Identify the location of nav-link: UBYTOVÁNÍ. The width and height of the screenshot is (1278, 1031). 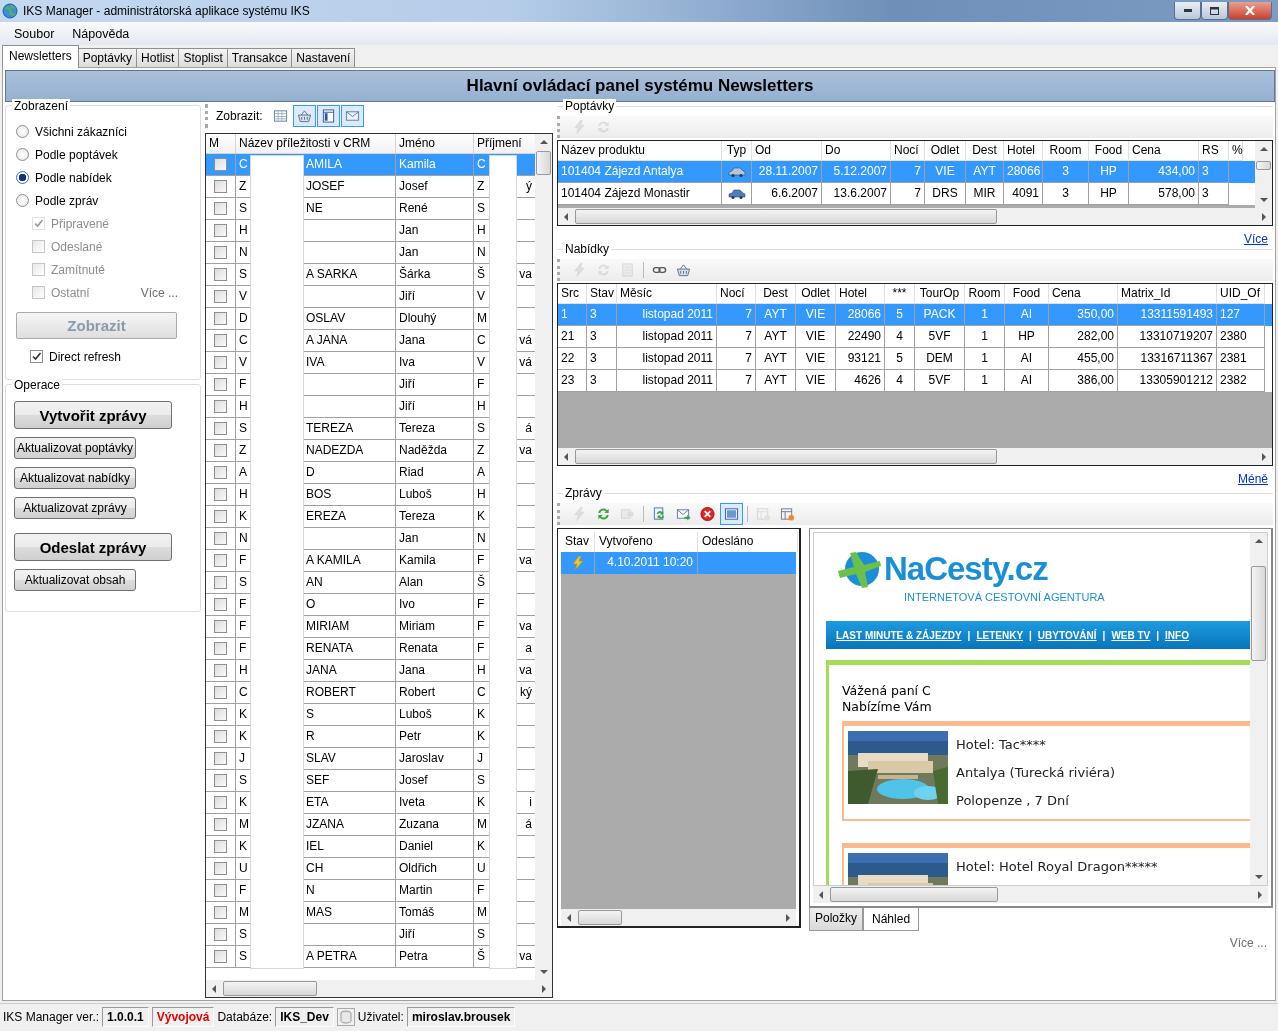
(1067, 635).